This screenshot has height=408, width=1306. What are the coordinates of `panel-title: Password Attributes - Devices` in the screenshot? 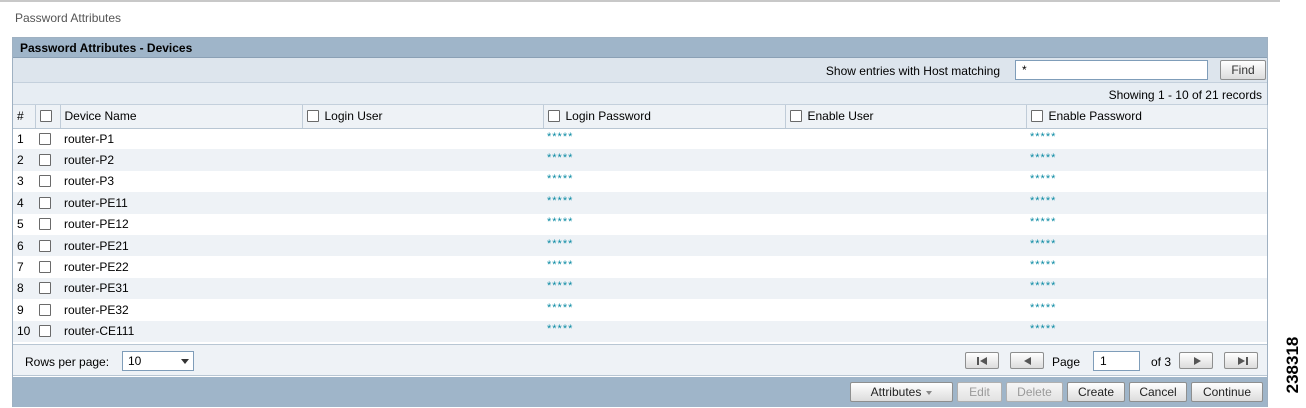 It's located at (640, 48).